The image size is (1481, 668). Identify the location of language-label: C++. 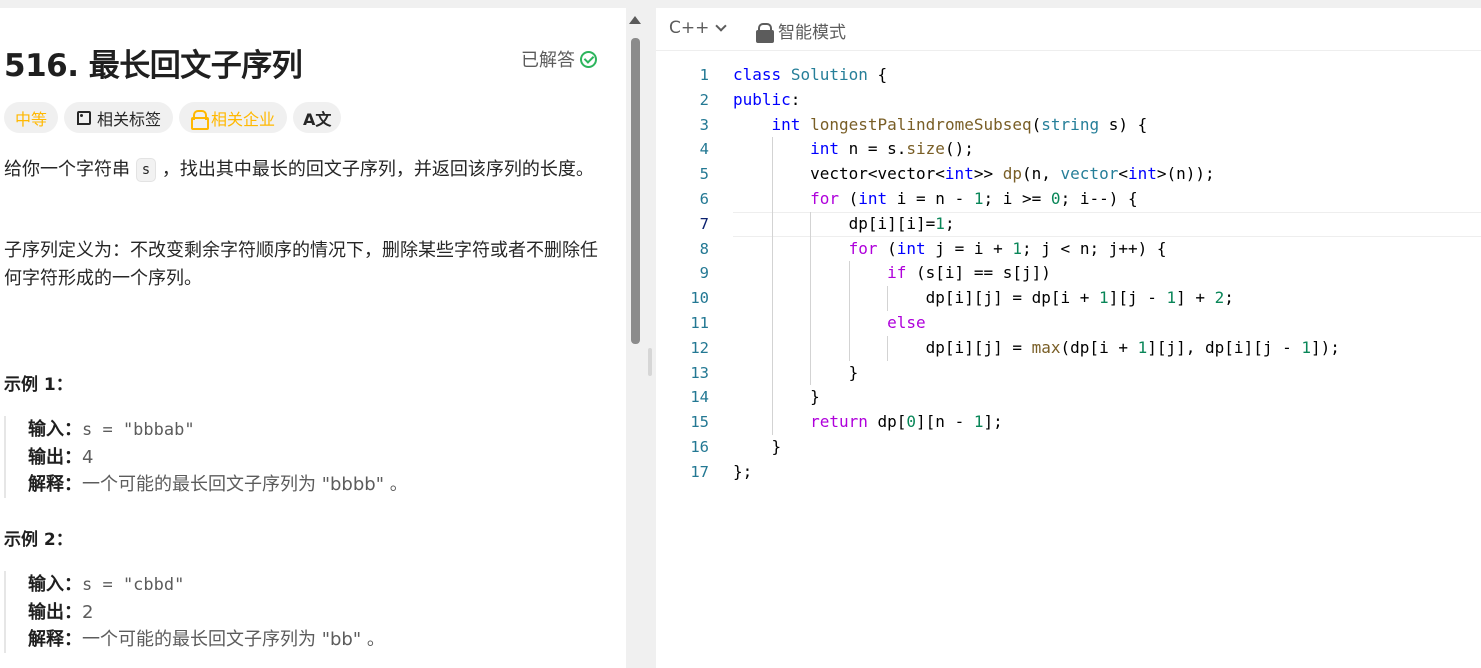
(689, 28).